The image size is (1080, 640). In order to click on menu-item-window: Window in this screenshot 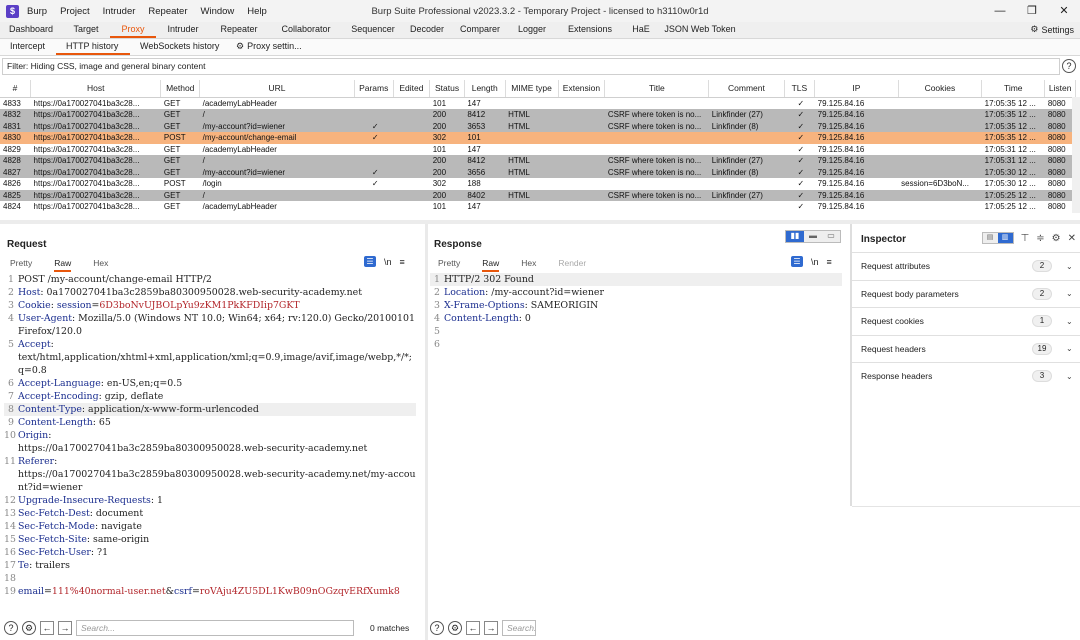, I will do `click(218, 11)`.